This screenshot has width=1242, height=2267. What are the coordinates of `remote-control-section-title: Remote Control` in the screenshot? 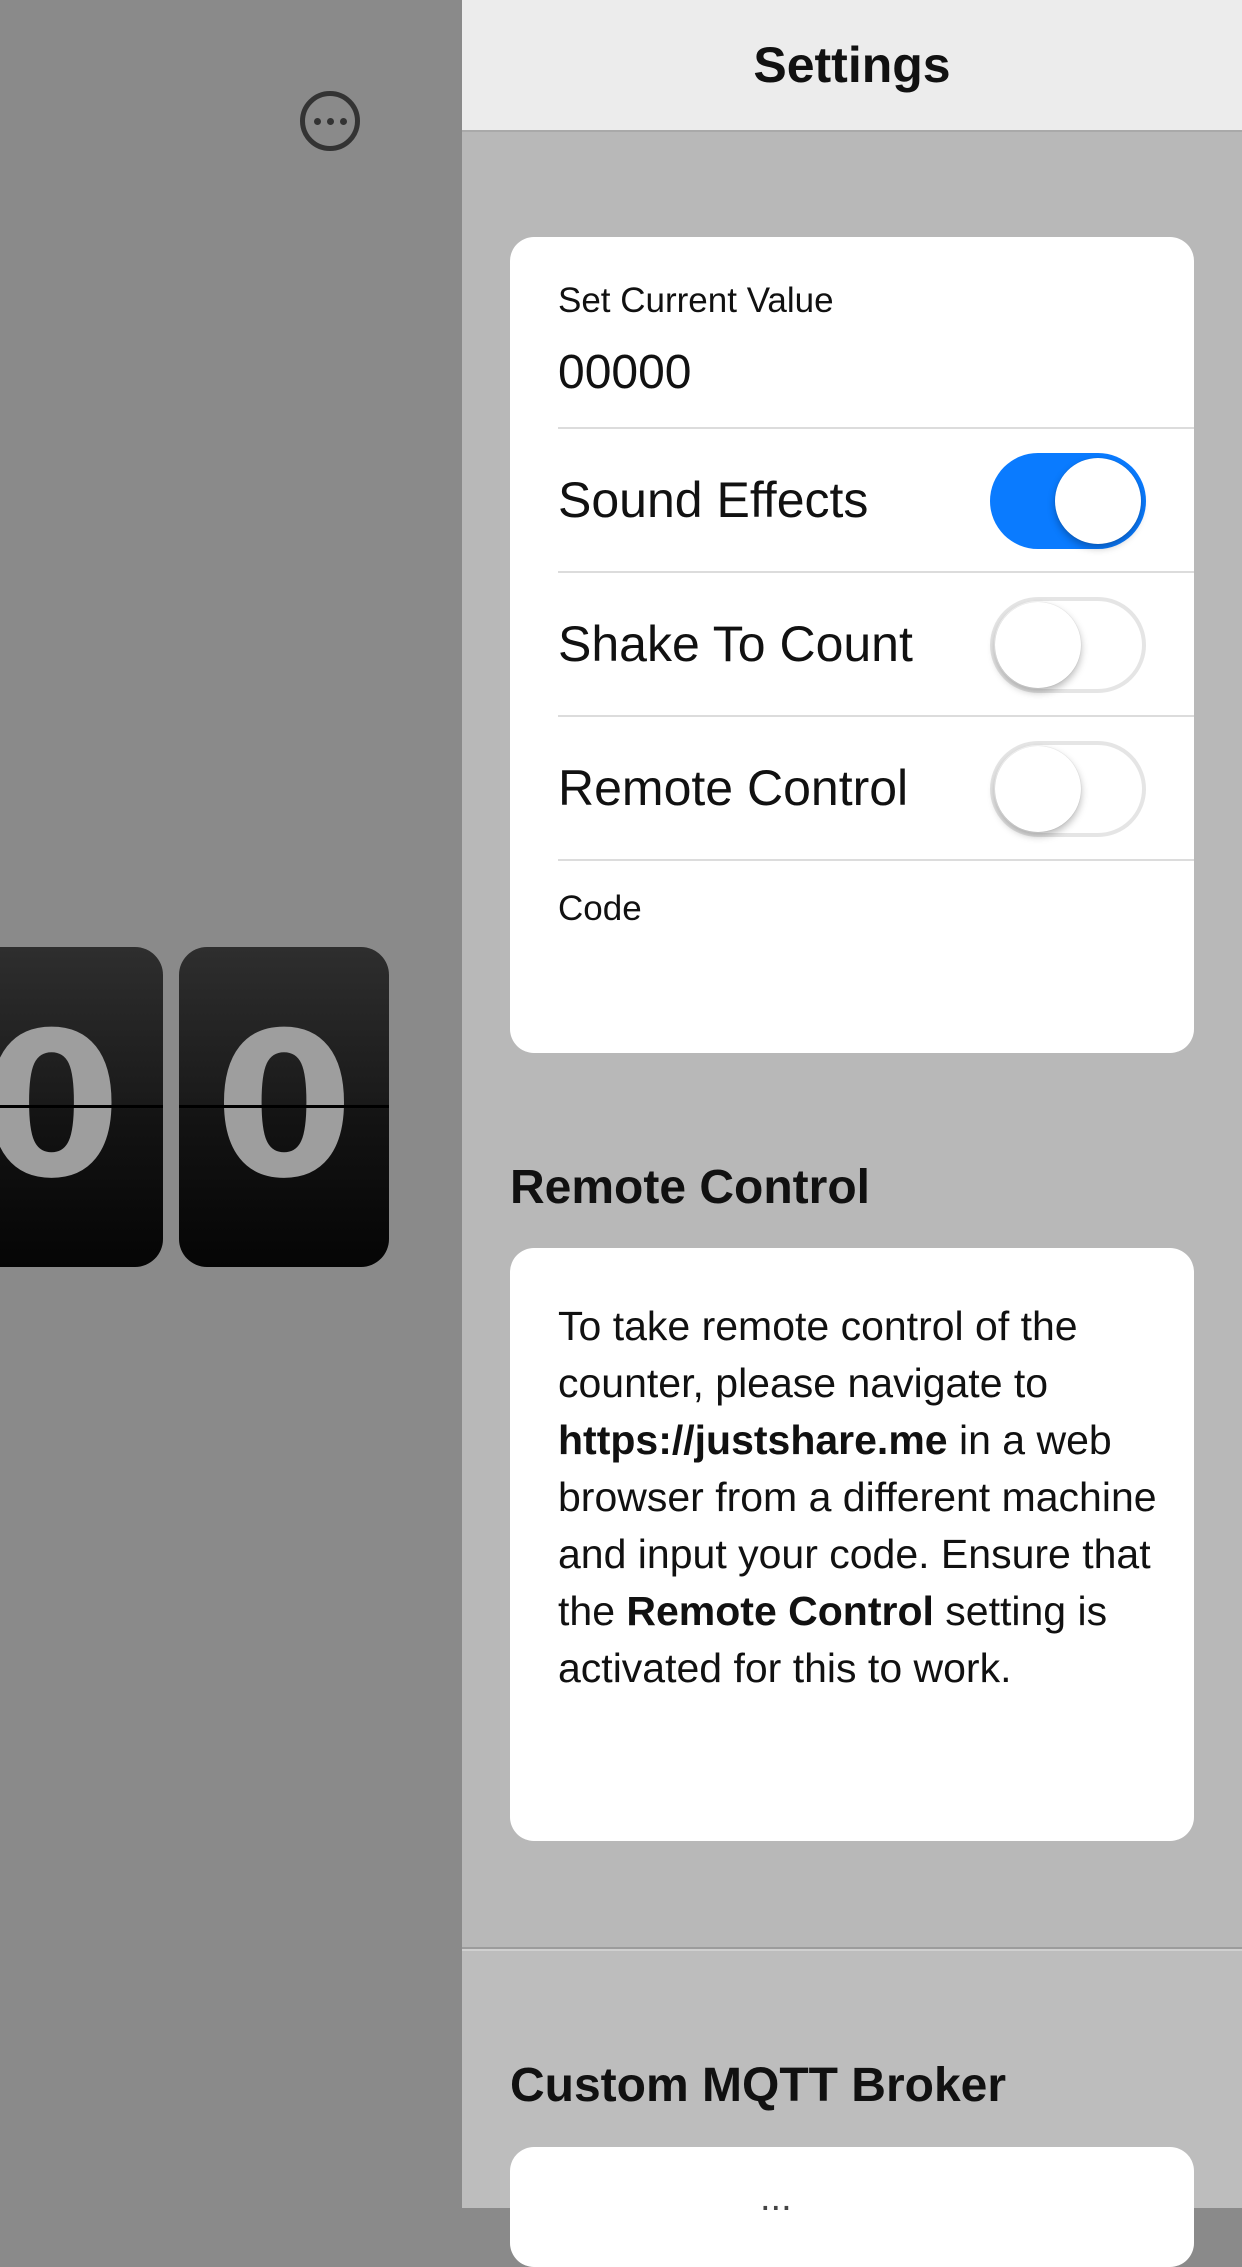 It's located at (690, 1187).